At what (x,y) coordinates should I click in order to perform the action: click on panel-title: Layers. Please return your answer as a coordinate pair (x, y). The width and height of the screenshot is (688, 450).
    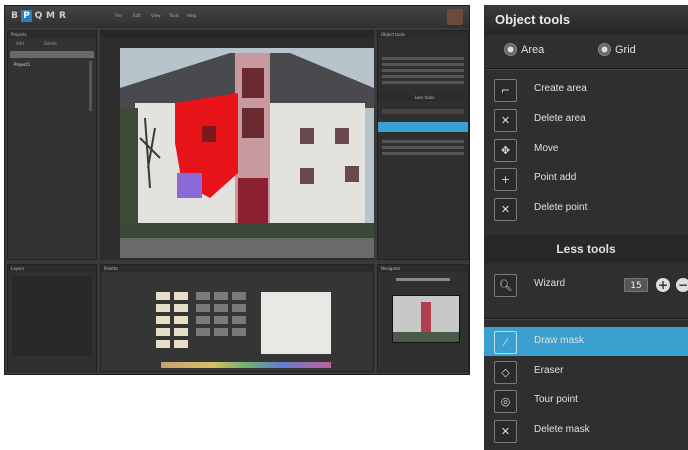
    Looking at the image, I should click on (52, 268).